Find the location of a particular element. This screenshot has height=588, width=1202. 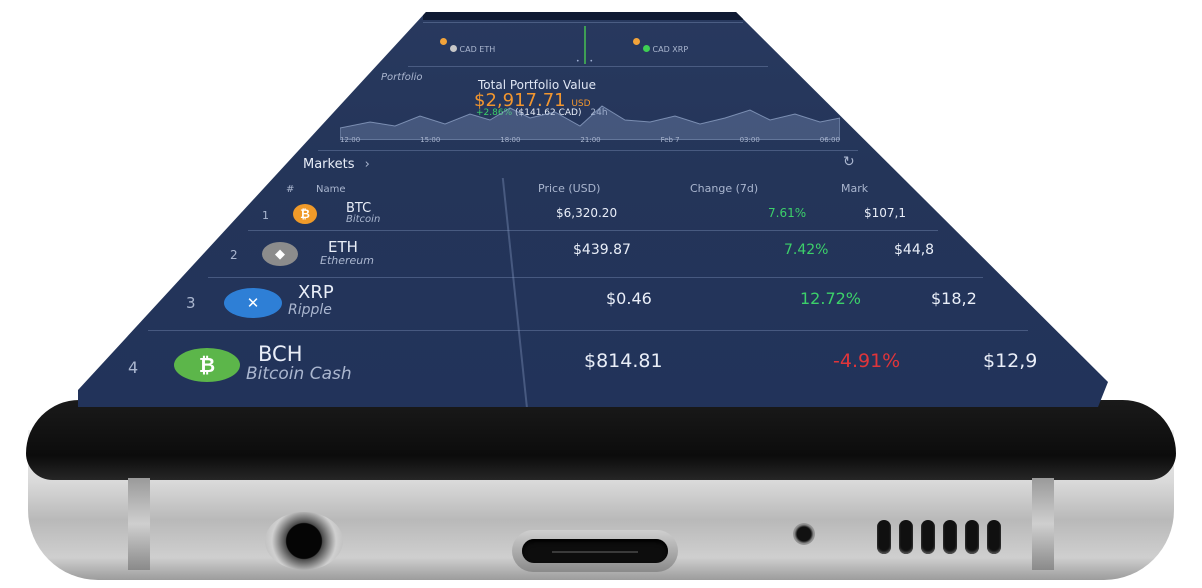

time-label: Feb 7 is located at coordinates (670, 140).